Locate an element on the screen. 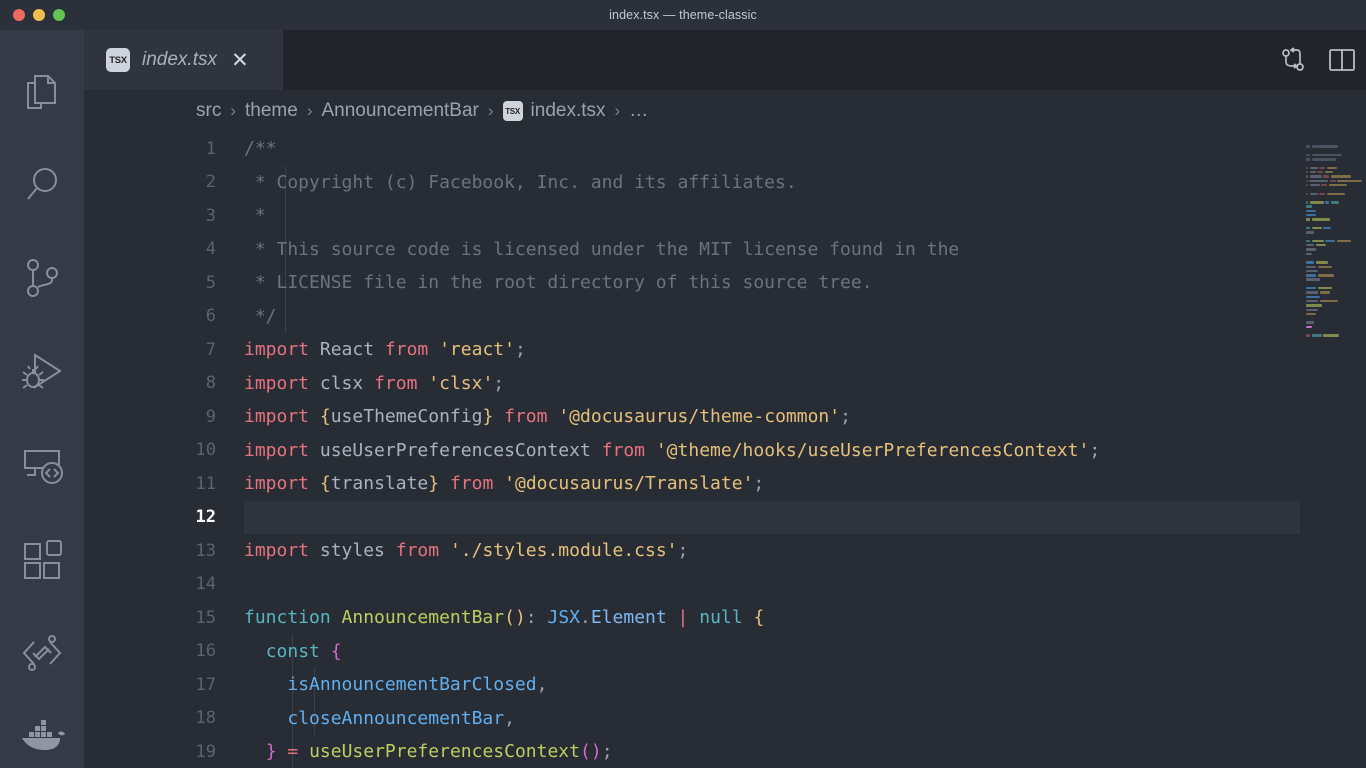 The height and width of the screenshot is (768, 1366). editor-tab-actions is located at coordinates (1323, 60).